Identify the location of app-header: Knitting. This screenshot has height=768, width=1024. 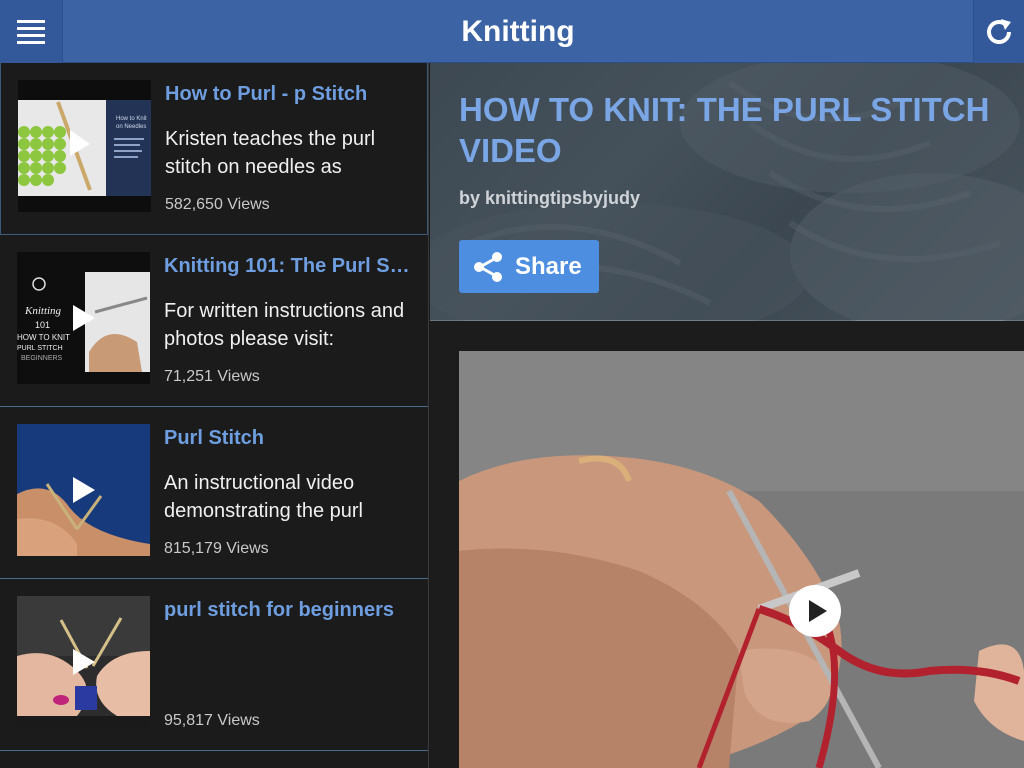
(512, 31).